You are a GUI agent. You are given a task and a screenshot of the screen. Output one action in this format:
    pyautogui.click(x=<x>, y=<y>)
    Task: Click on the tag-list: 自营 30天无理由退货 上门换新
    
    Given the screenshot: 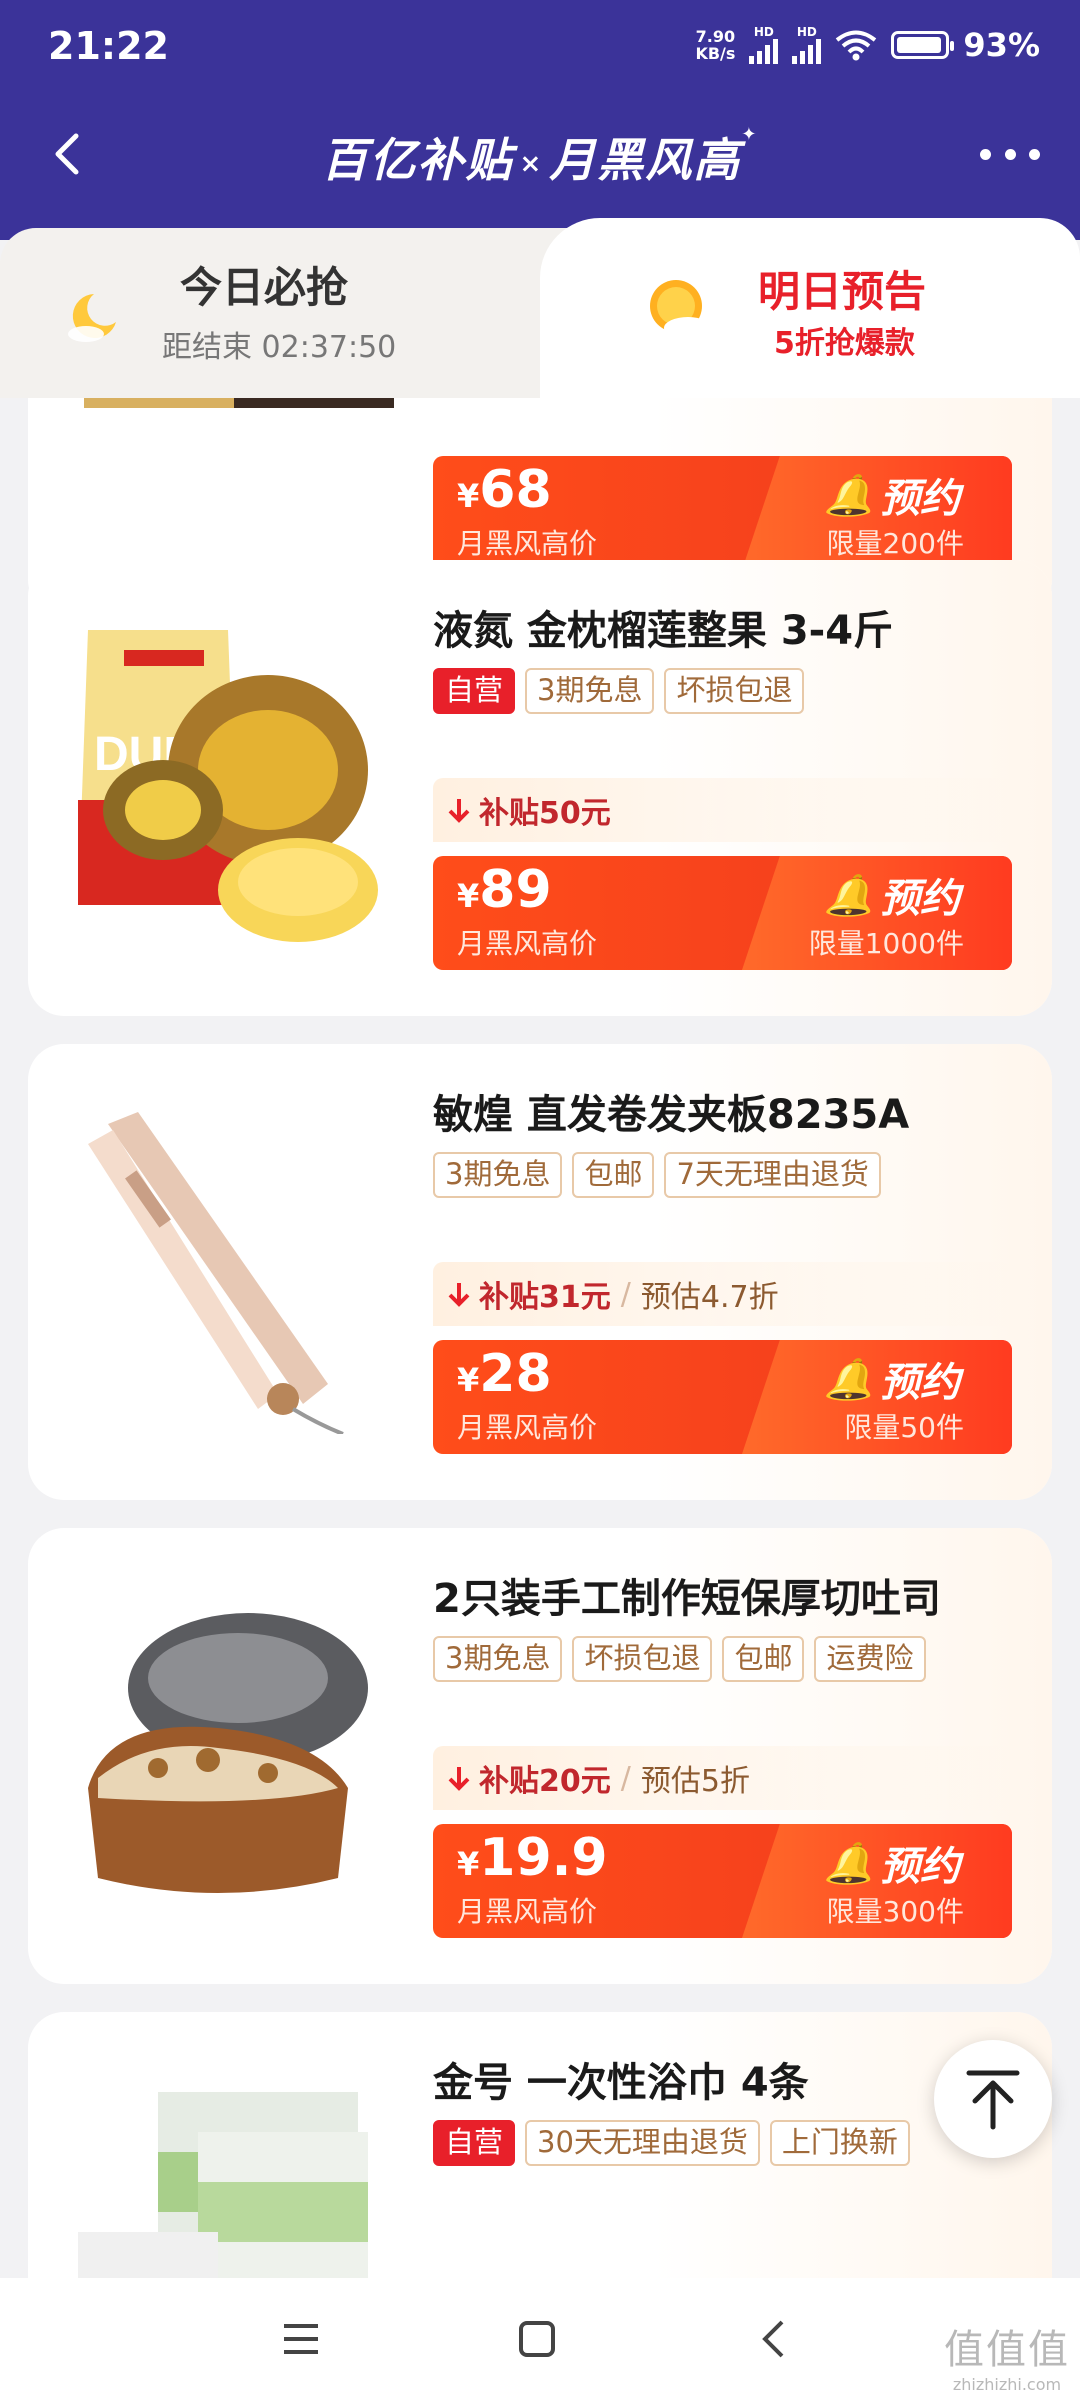 What is the action you would take?
    pyautogui.click(x=671, y=2143)
    